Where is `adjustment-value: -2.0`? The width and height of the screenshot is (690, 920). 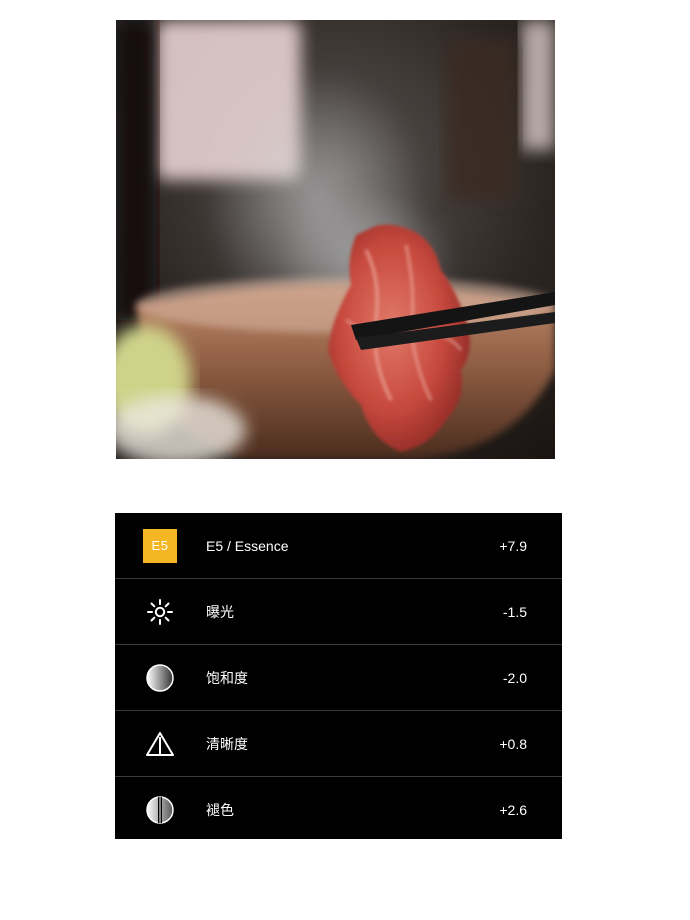 adjustment-value: -2.0 is located at coordinates (514, 677).